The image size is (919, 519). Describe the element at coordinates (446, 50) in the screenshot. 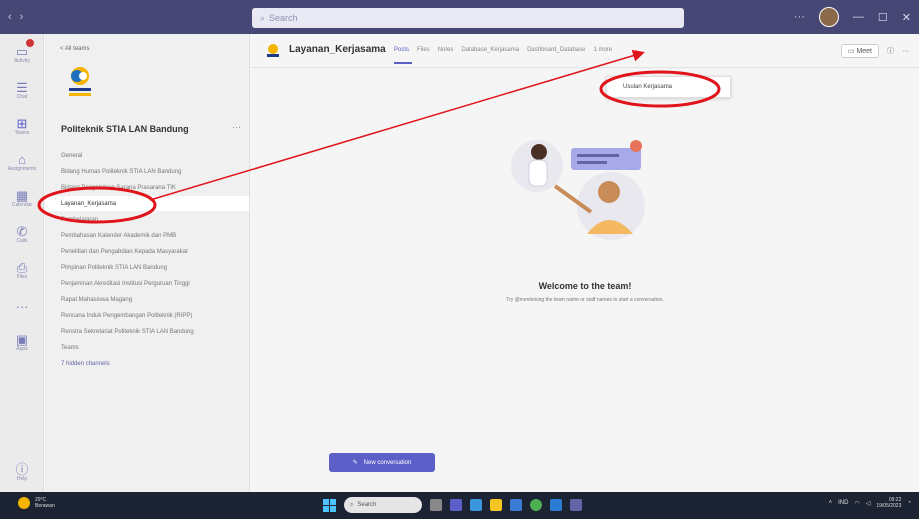

I see `tab-notes: Notes` at that location.